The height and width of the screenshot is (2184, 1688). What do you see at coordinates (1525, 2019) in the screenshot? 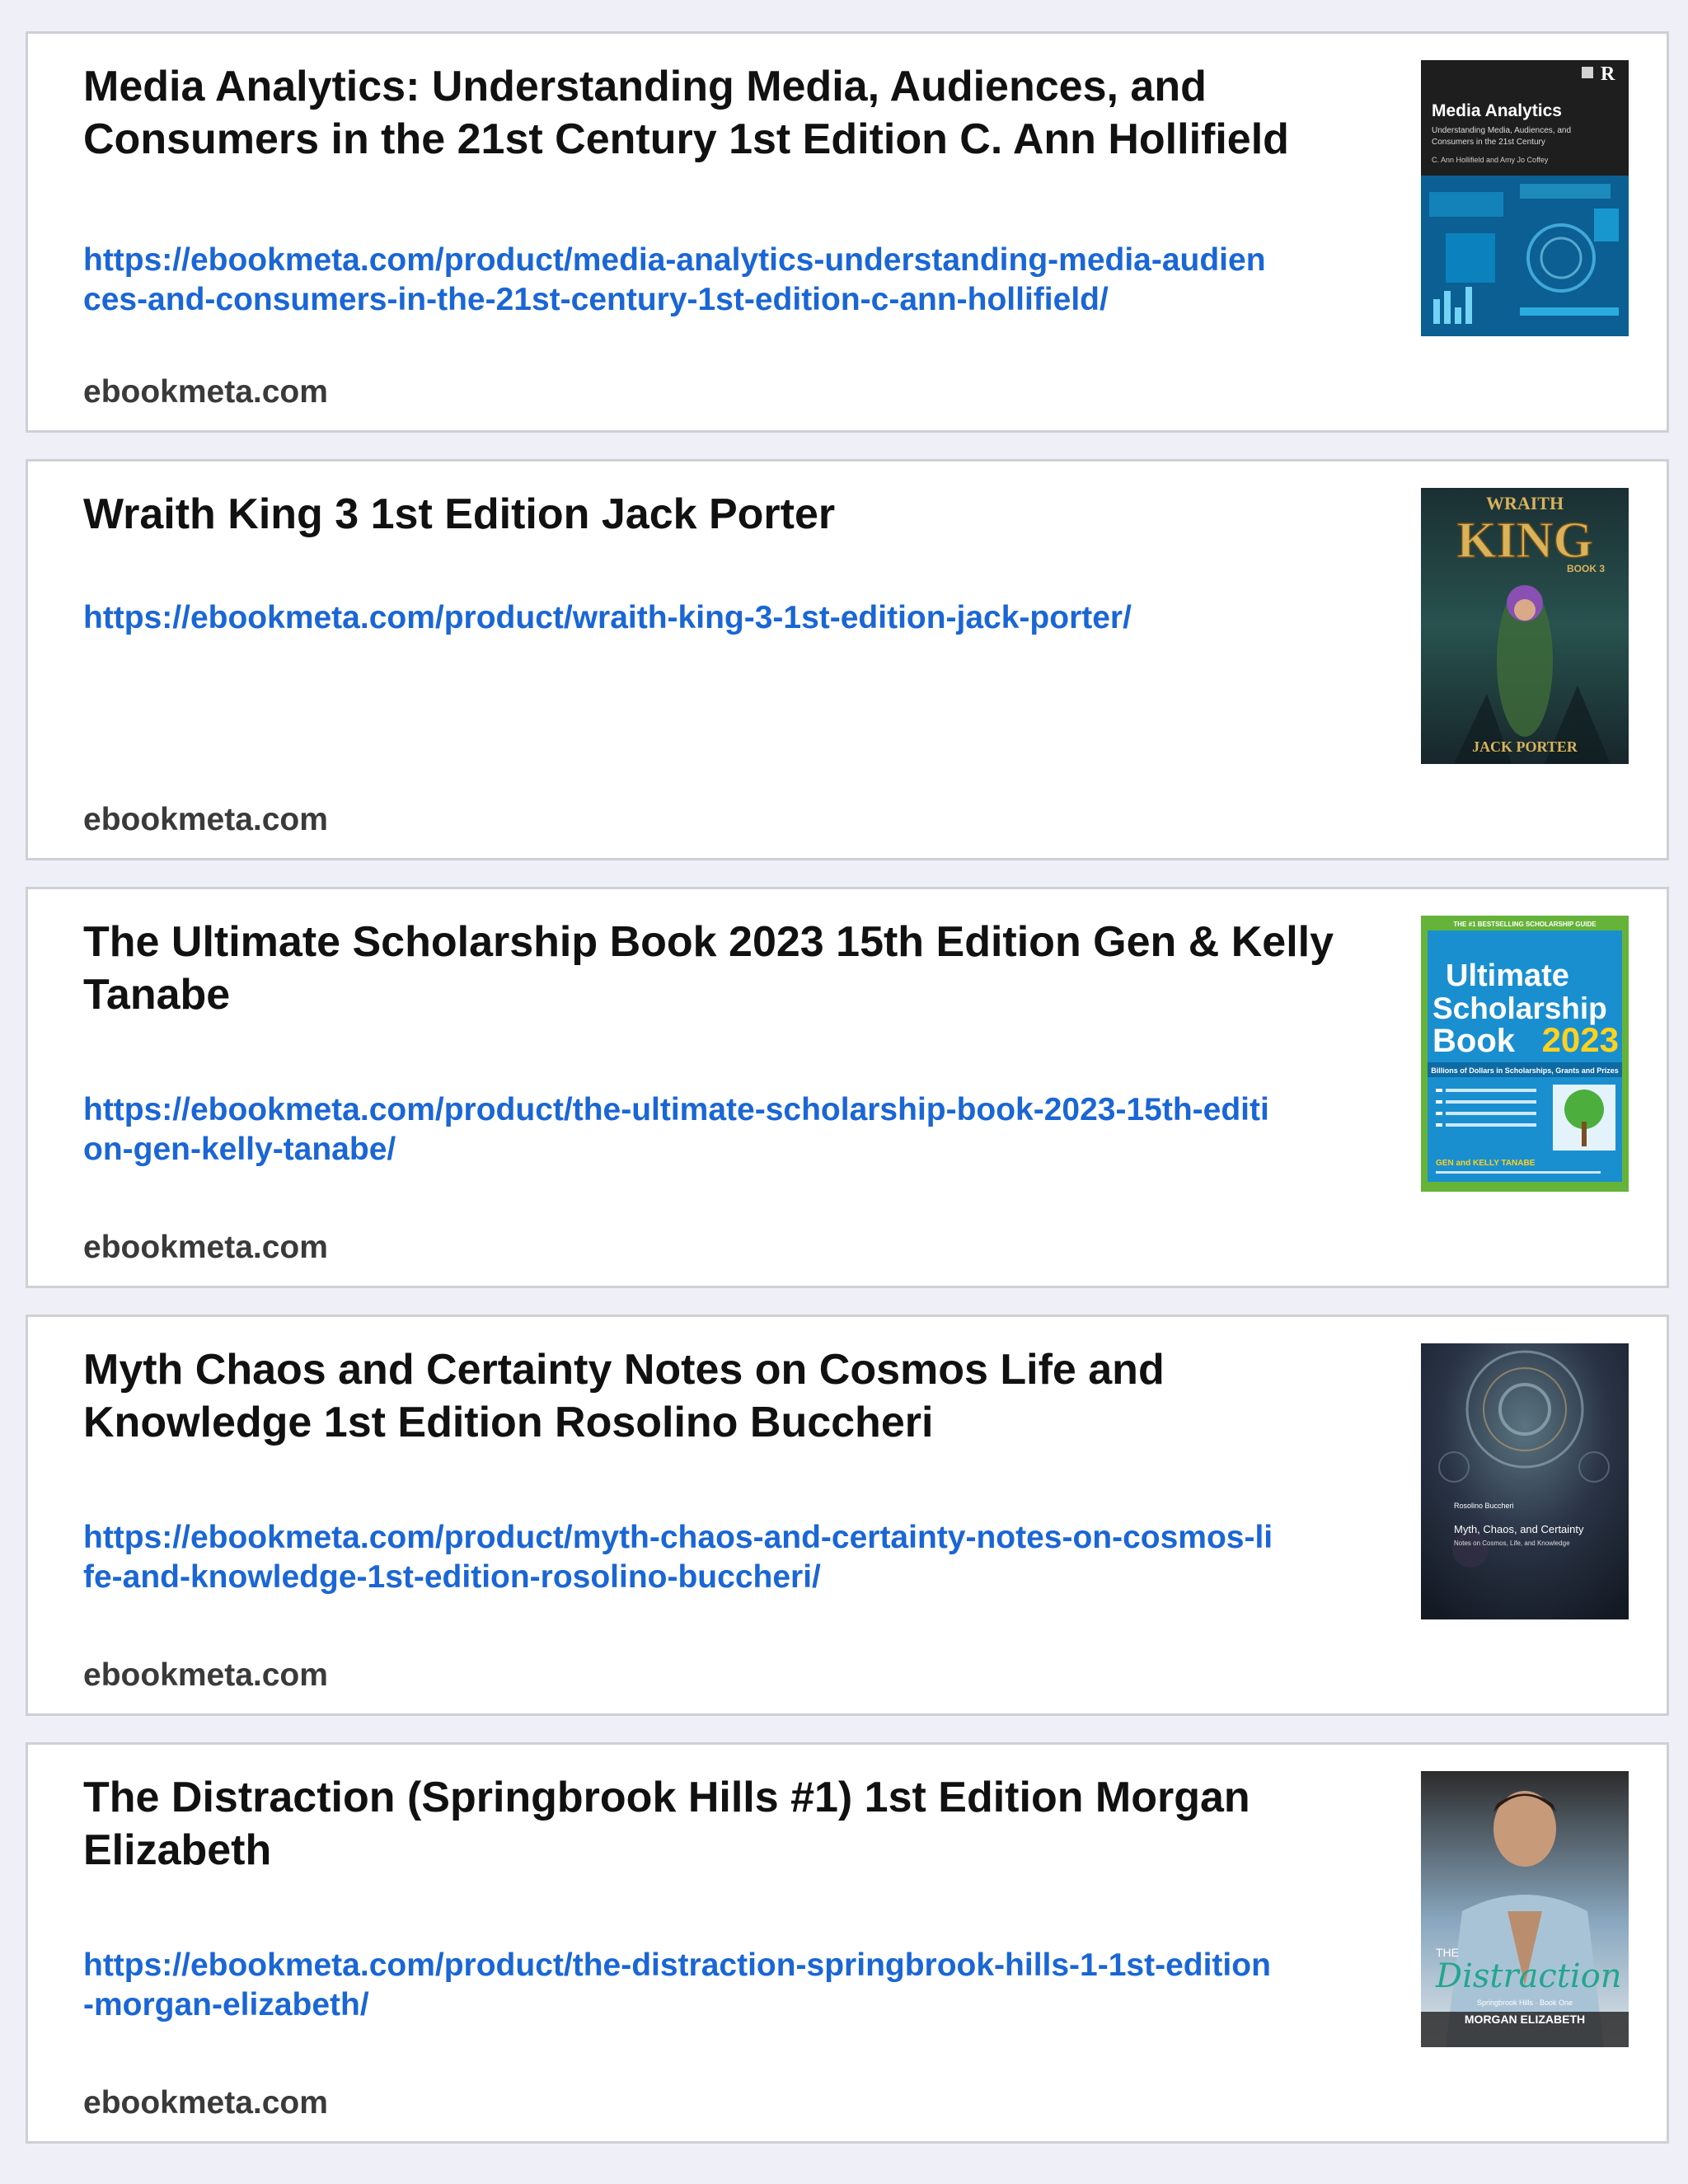
I see `cover-author: MORGAN ELIZABETH` at bounding box center [1525, 2019].